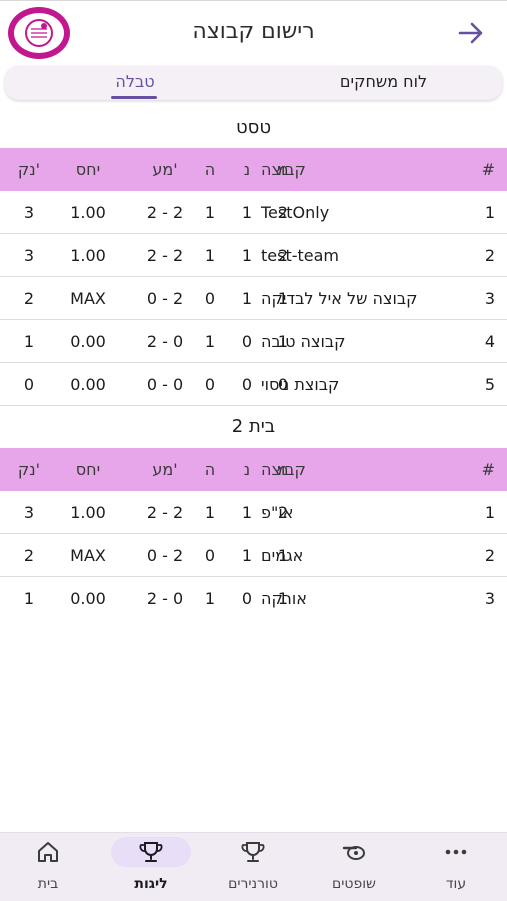 This screenshot has height=901, width=507. Describe the element at coordinates (456, 884) in the screenshot. I see `nav-label: עוד` at that location.